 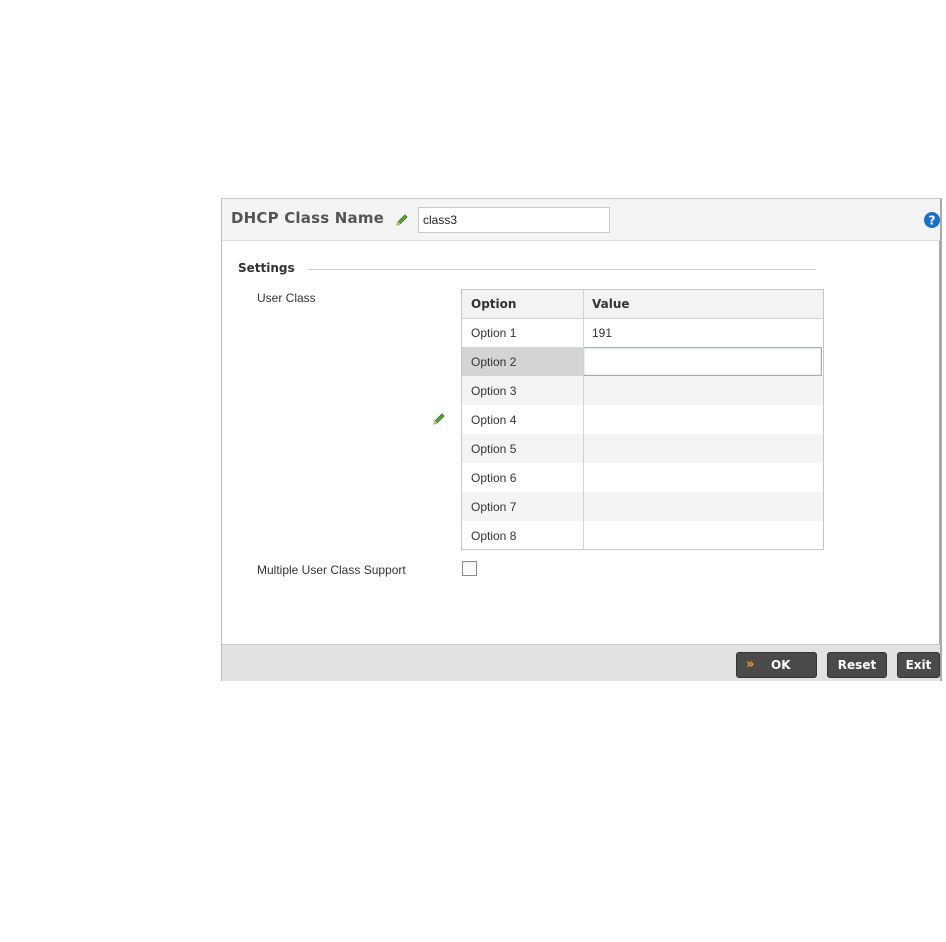 What do you see at coordinates (611, 304) in the screenshot?
I see `column-header-value: Value` at bounding box center [611, 304].